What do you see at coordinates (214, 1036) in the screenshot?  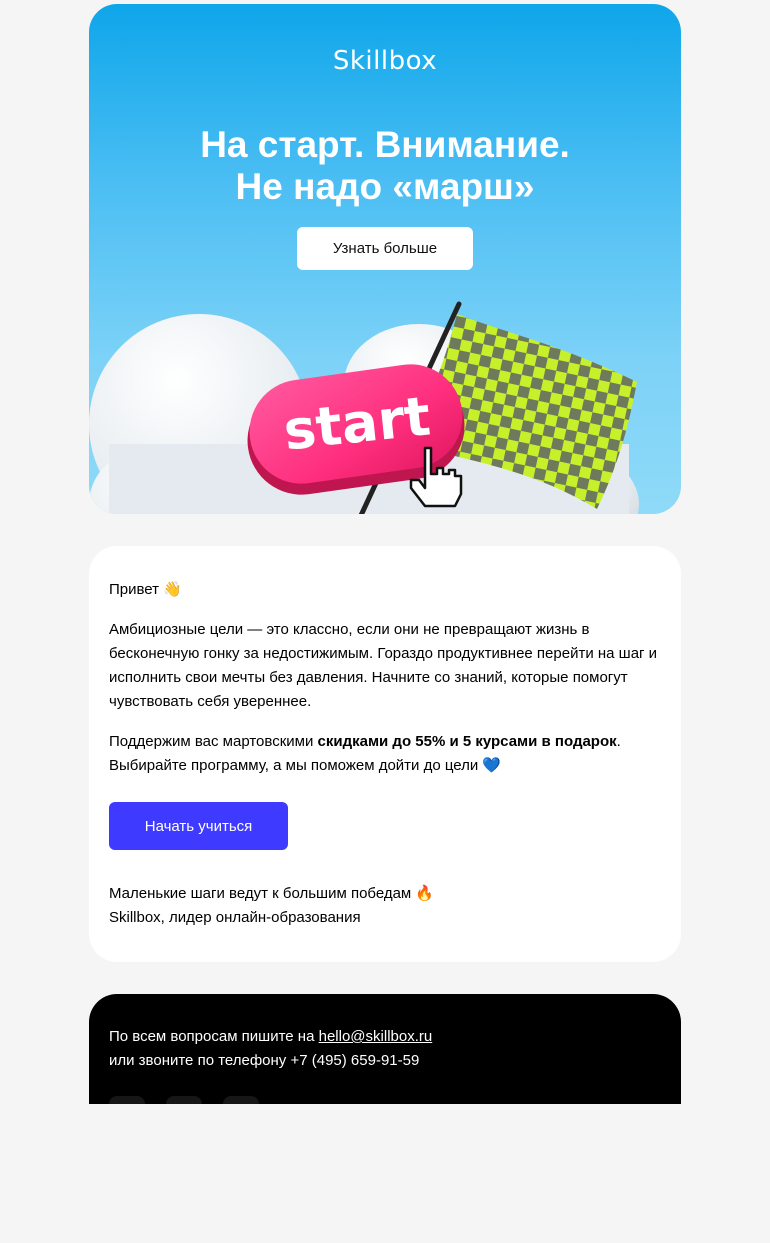 I see `email-prefix: По всем вопросам пишите на` at bounding box center [214, 1036].